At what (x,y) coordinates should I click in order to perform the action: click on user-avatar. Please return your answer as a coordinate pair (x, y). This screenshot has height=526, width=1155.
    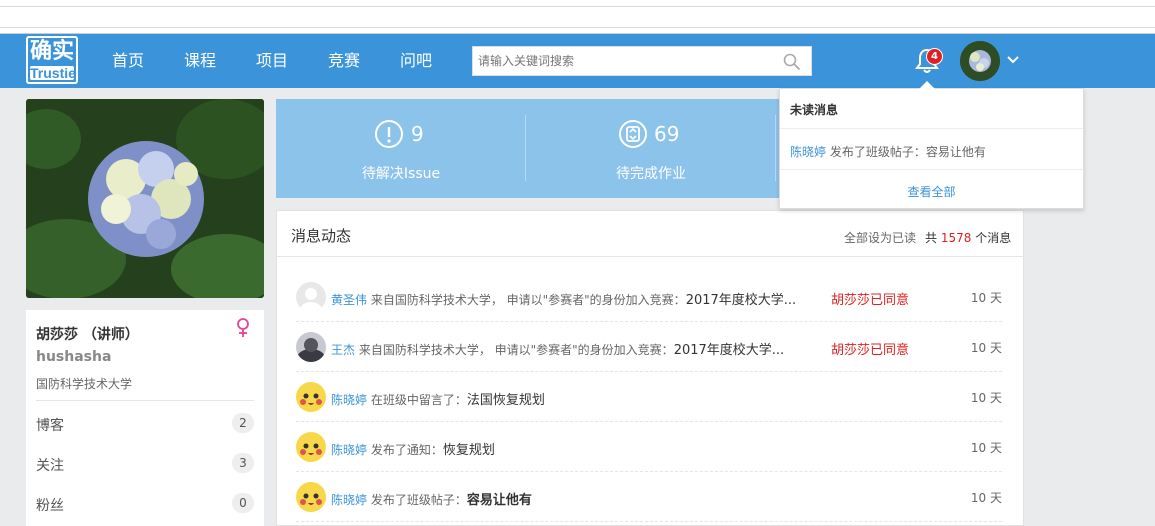
    Looking at the image, I should click on (980, 61).